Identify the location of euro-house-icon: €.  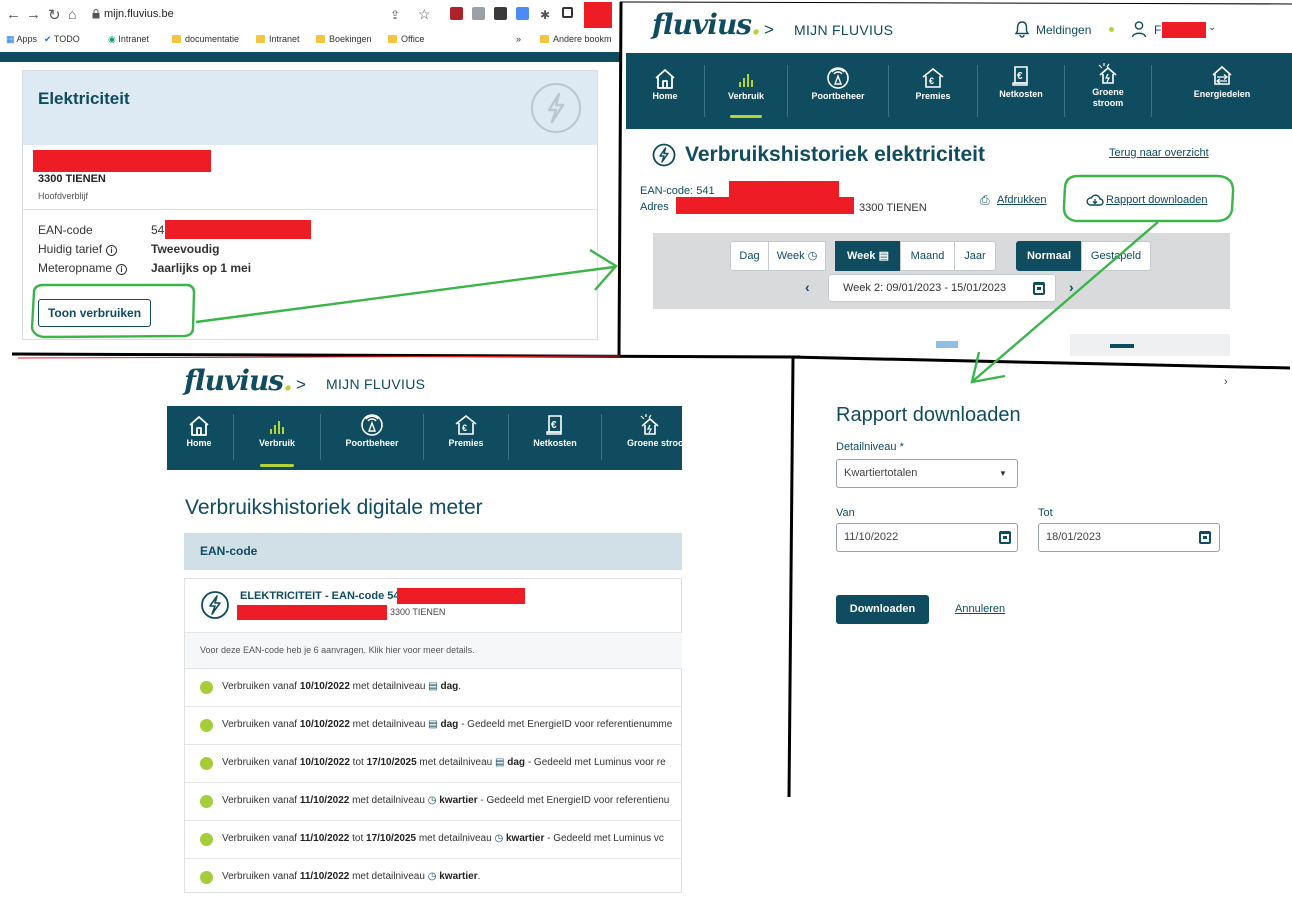
(466, 424).